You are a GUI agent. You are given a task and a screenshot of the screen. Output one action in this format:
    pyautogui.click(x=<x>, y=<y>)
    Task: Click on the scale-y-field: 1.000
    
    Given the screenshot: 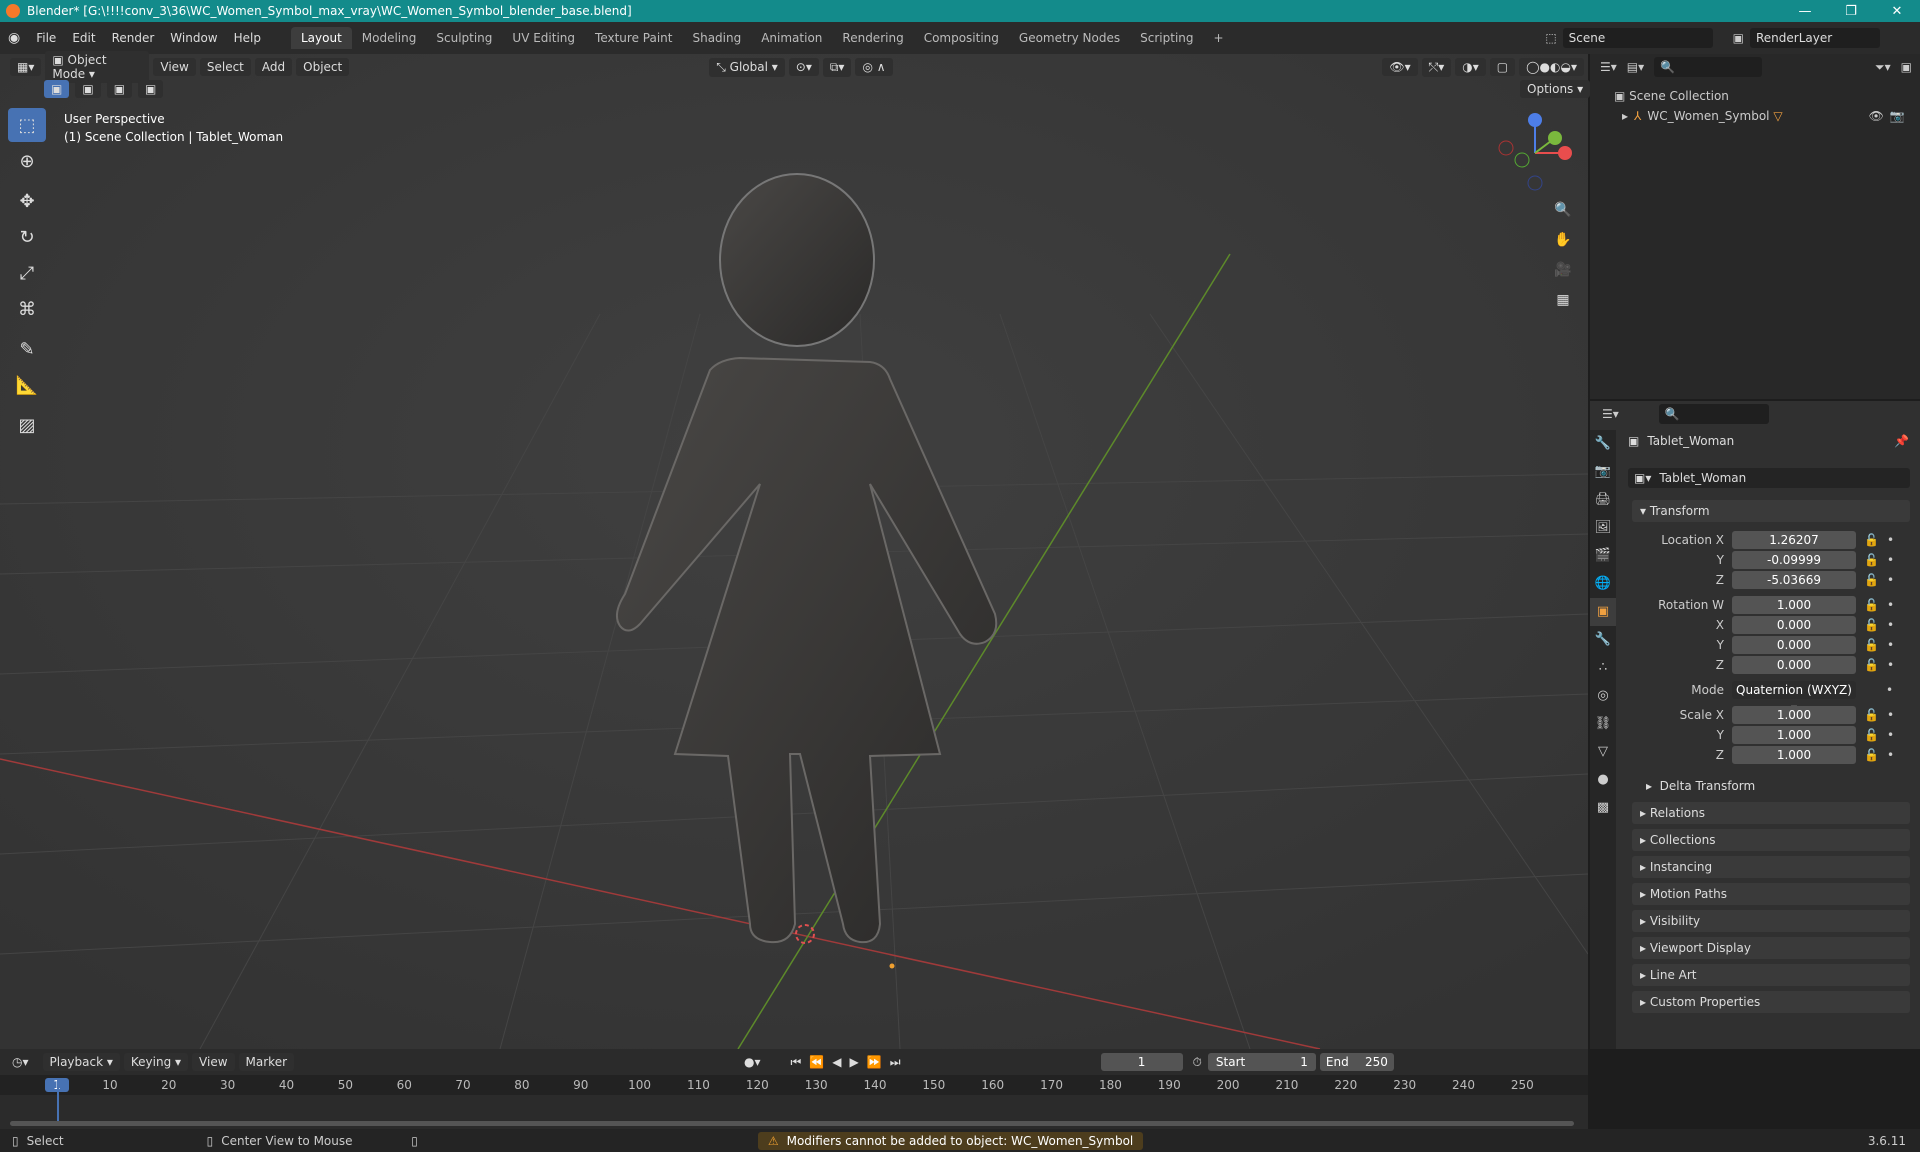 What is the action you would take?
    pyautogui.click(x=1794, y=735)
    